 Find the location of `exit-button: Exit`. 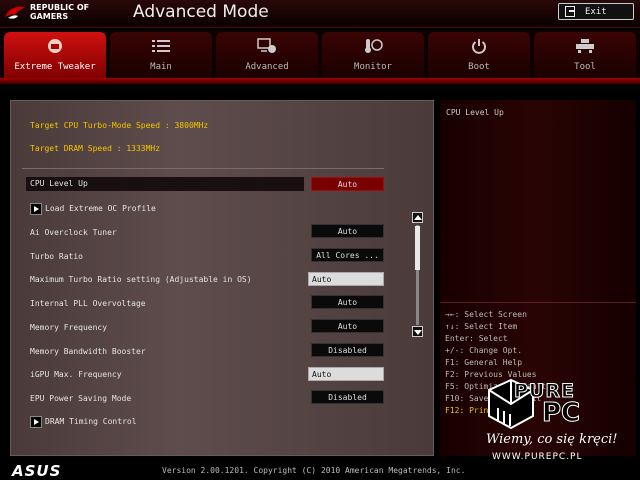

exit-button: Exit is located at coordinates (596, 11).